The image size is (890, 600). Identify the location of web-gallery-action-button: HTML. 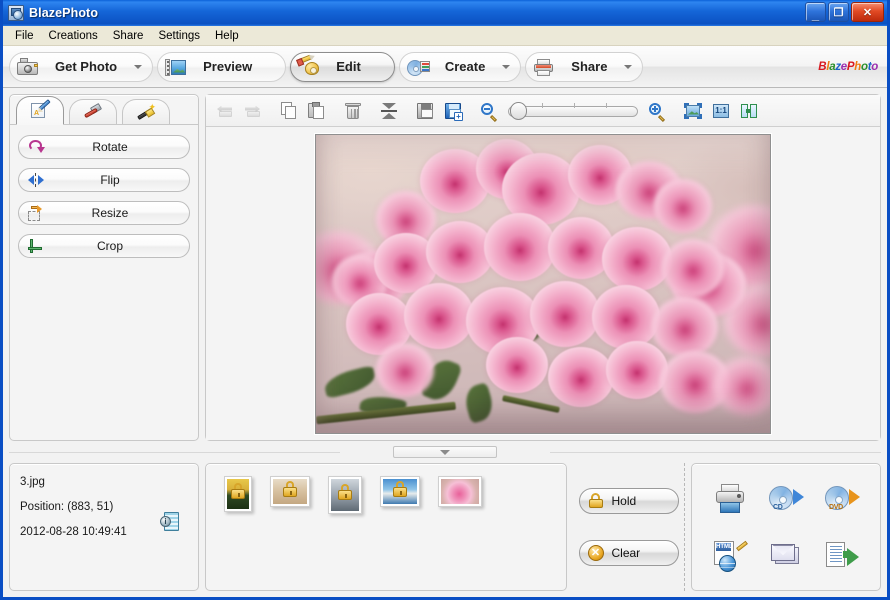
(730, 556).